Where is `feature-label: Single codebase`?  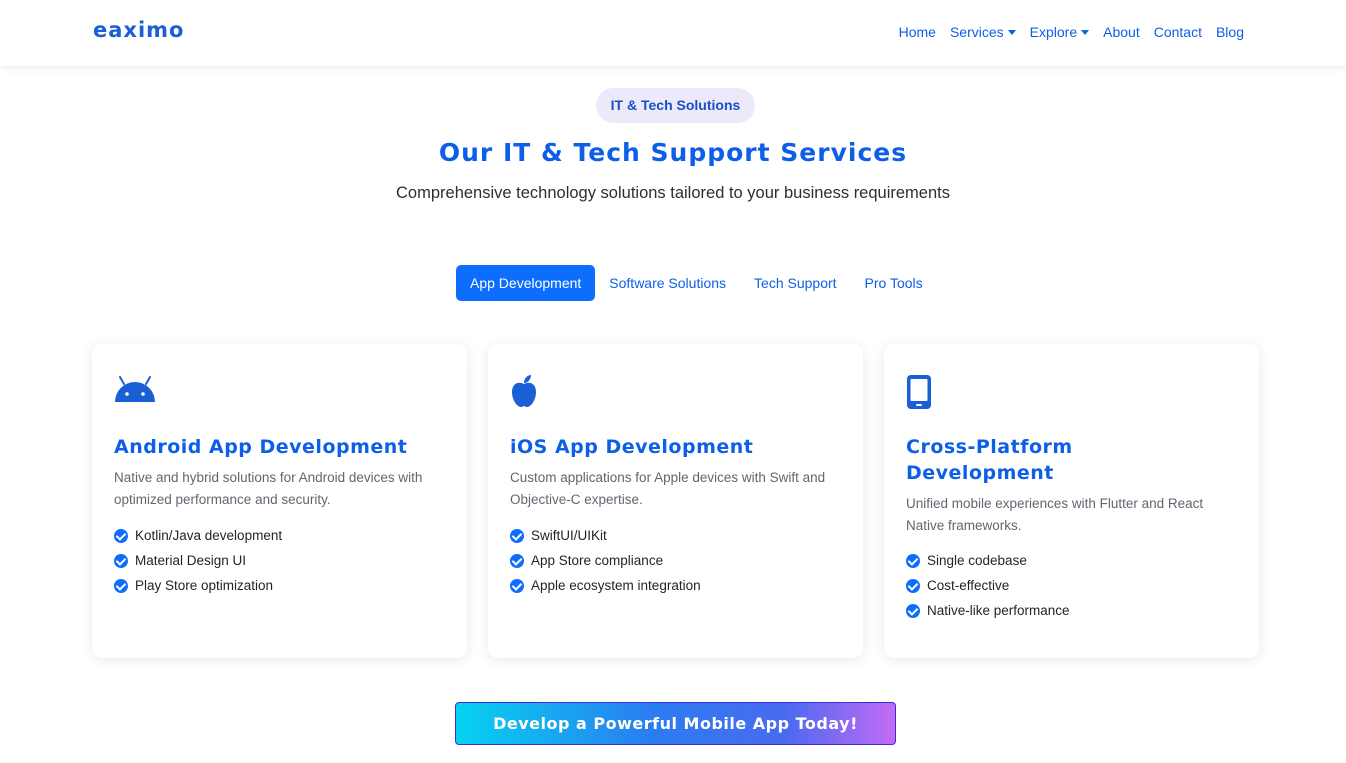
feature-label: Single codebase is located at coordinates (977, 560).